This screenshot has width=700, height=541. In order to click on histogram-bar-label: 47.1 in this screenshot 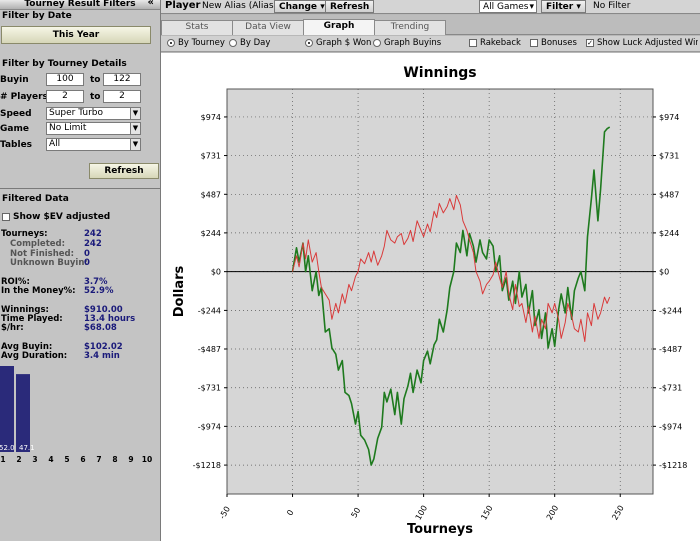, I will do `click(27, 448)`.